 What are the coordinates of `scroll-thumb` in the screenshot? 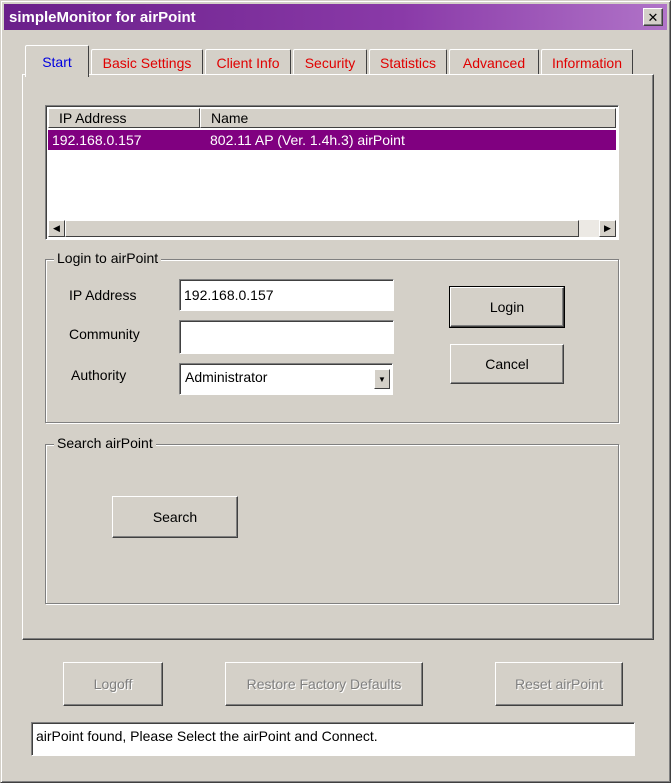 It's located at (322, 228).